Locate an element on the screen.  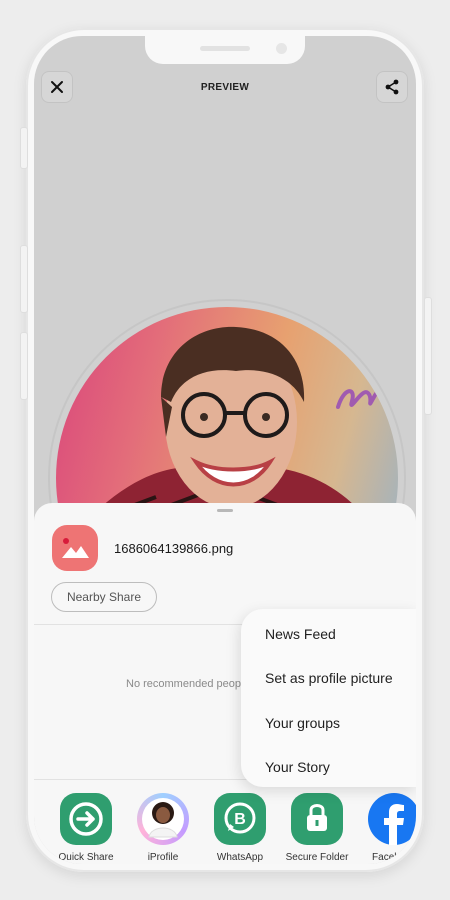
share-icon is located at coordinates (392, 87).